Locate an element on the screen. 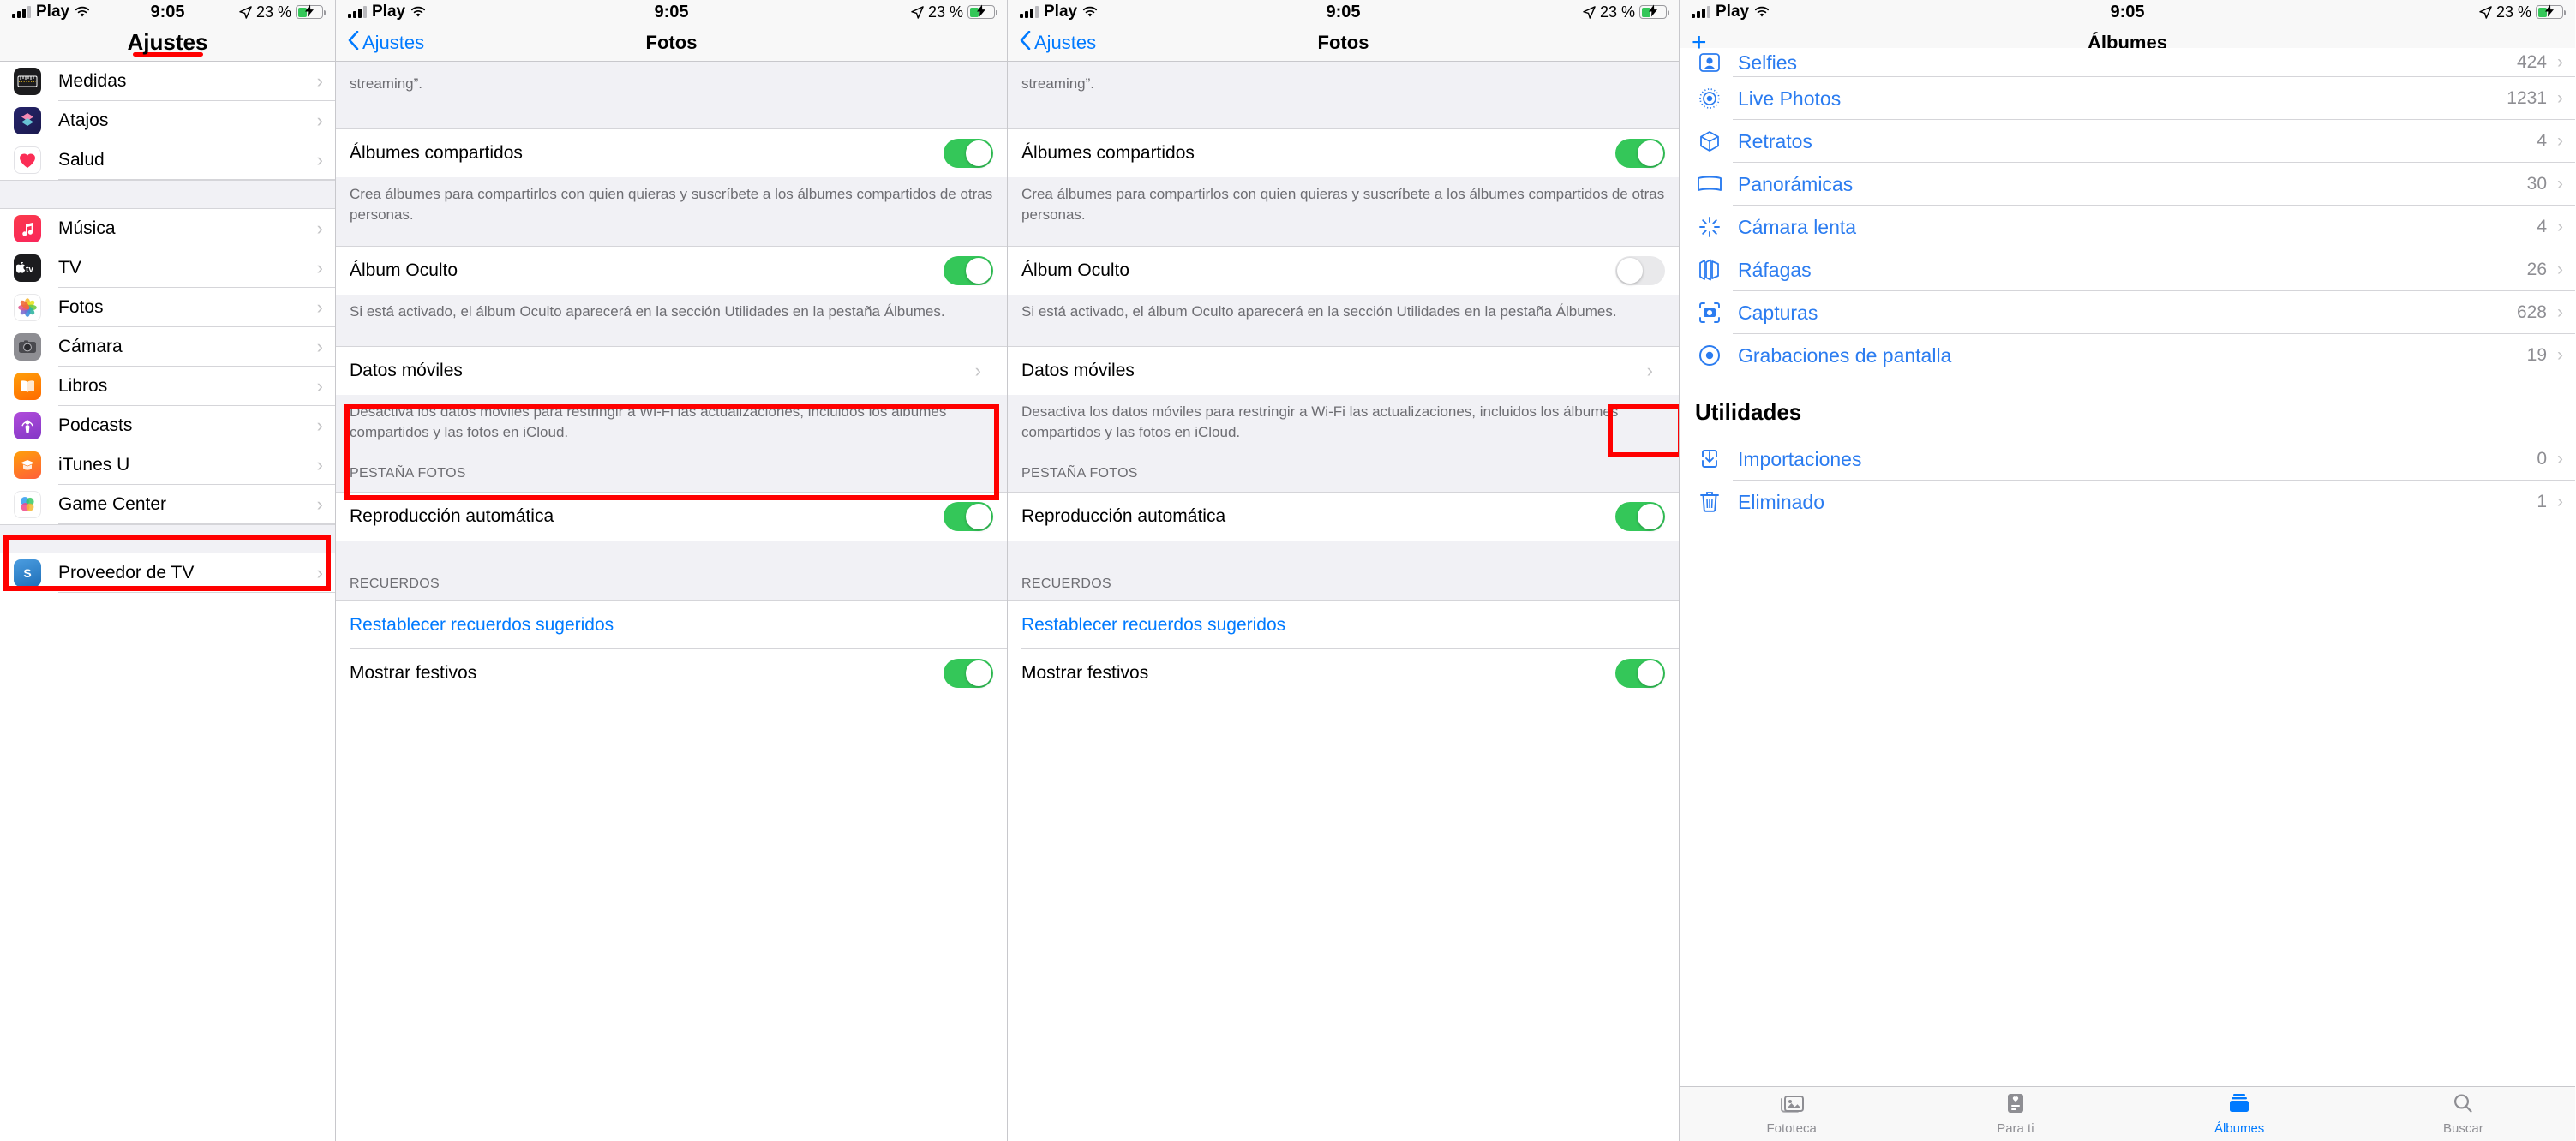 The image size is (2576, 1141). memories-header: RECUERDOS is located at coordinates (671, 588).